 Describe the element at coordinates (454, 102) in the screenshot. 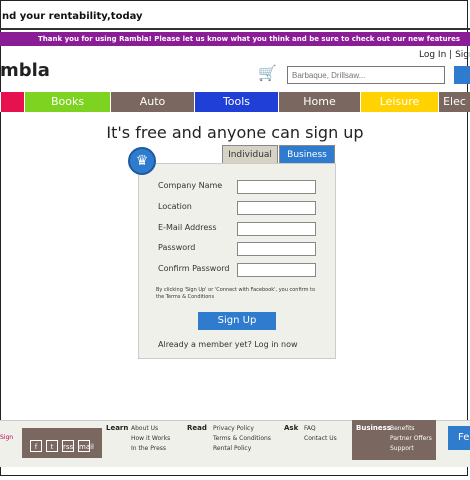

I see `nav-item-elec: Elec` at that location.